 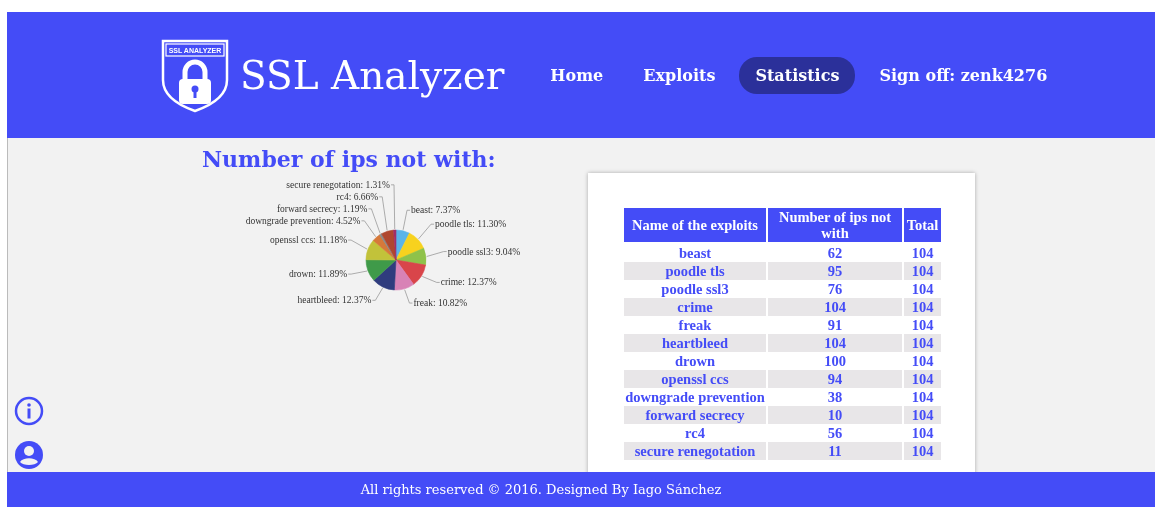 I want to click on table-cell: openssl ccs, so click(x=695, y=379).